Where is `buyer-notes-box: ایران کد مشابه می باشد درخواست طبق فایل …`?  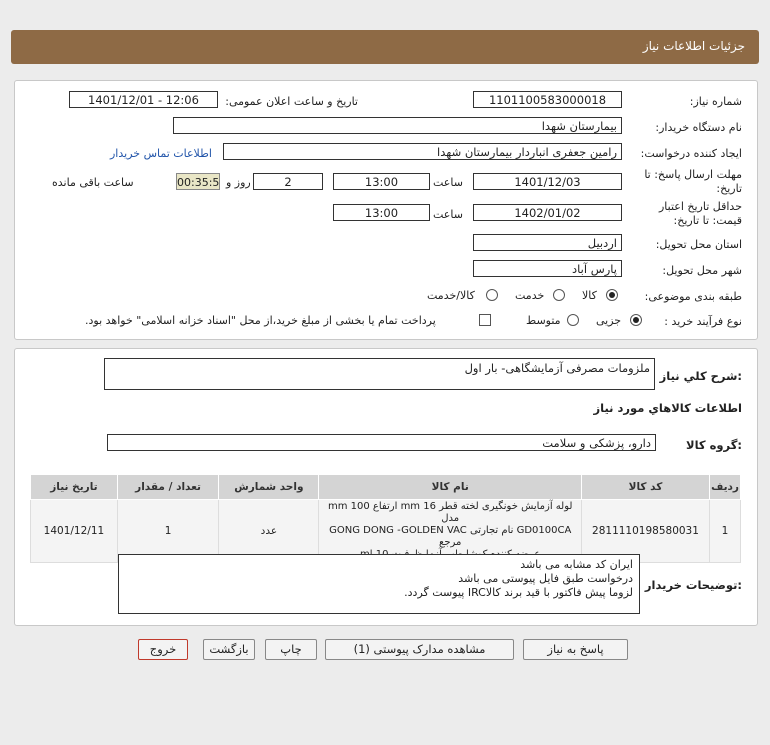 buyer-notes-box: ایران کد مشابه می باشد درخواست طبق فایل … is located at coordinates (379, 584).